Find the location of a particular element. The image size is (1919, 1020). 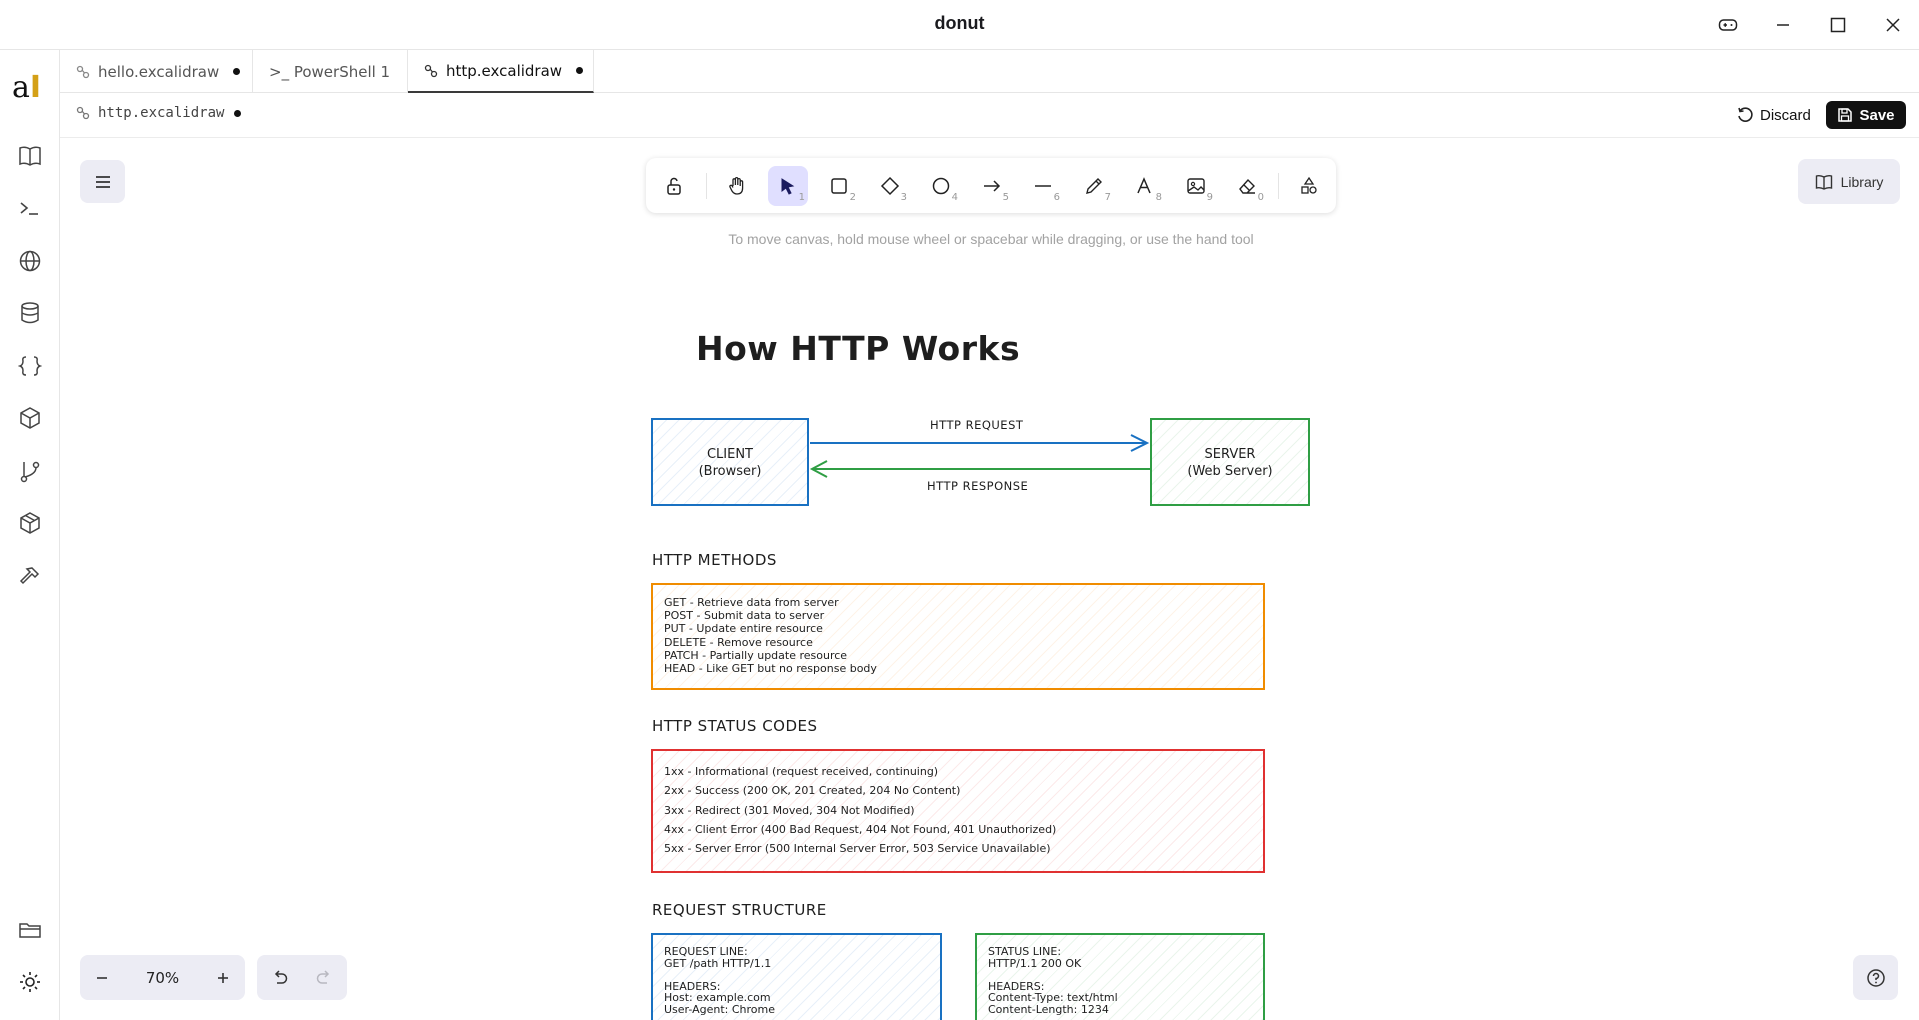

title-bar: donut is located at coordinates (959, 25).